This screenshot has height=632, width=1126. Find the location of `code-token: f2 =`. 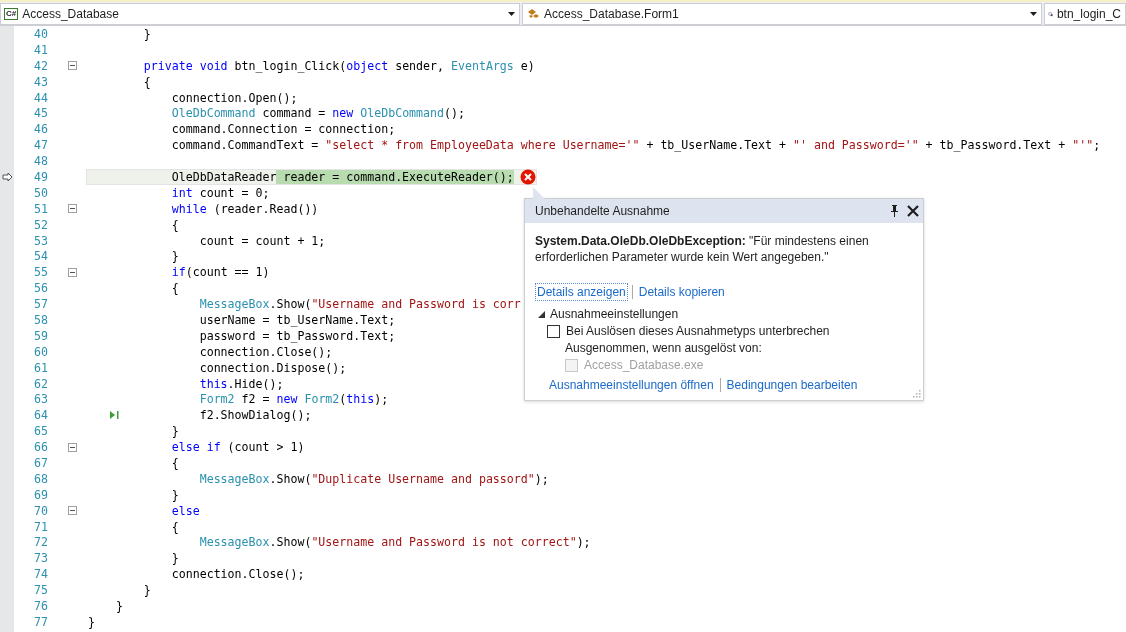

code-token: f2 = is located at coordinates (255, 399).